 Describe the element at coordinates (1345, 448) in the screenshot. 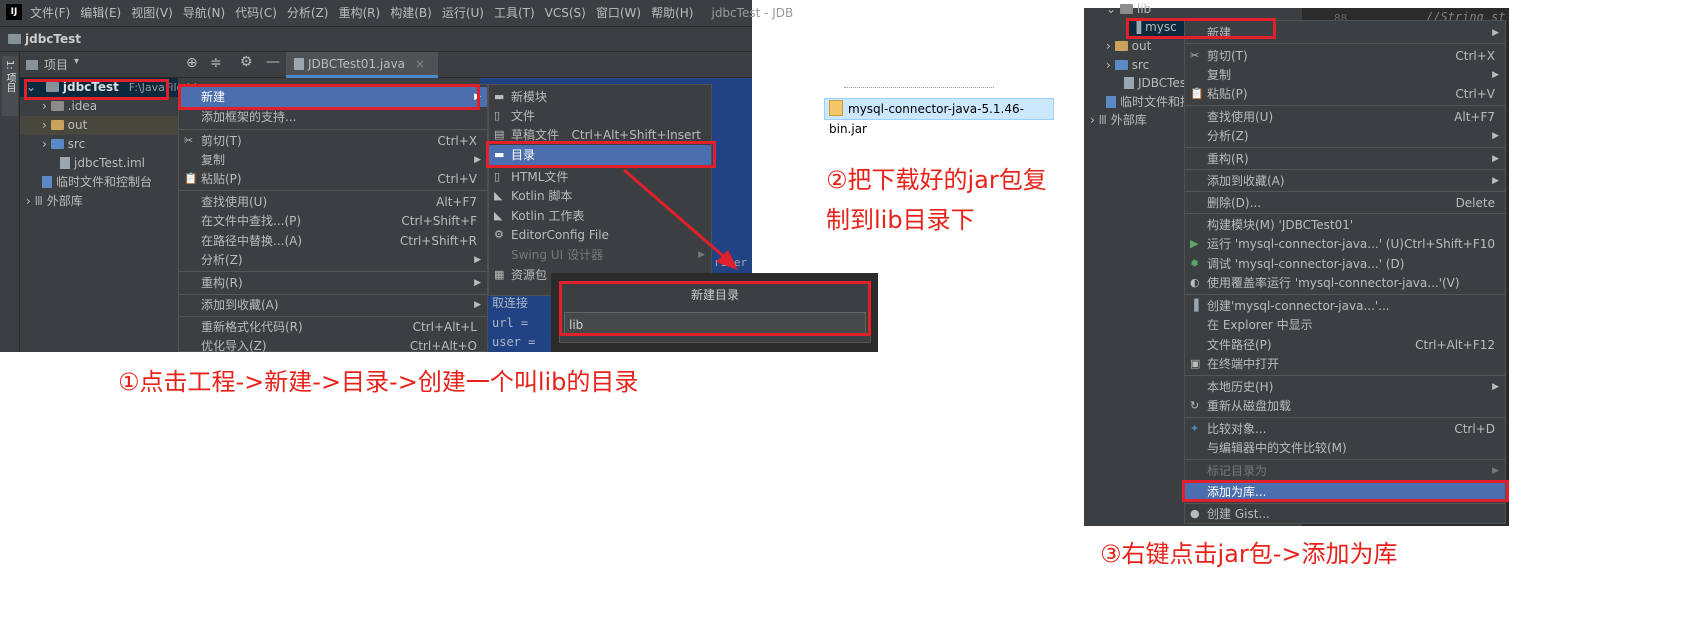

I see `menu-item-compare-editor: 与编辑器中的文件比较(M)` at that location.